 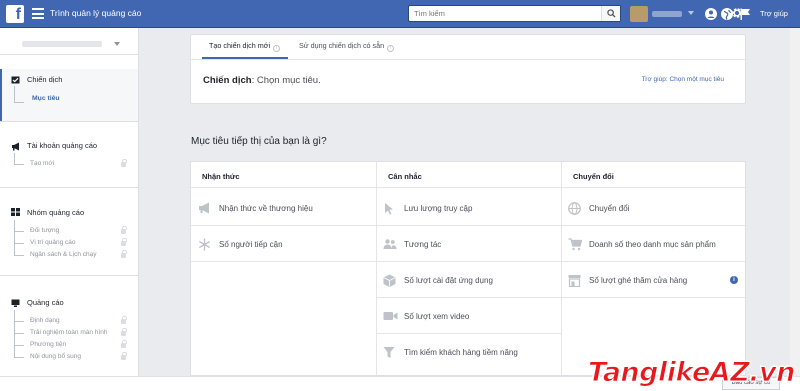 What do you see at coordinates (45, 320) in the screenshot?
I see `sidebar-item-format: Định dạng` at bounding box center [45, 320].